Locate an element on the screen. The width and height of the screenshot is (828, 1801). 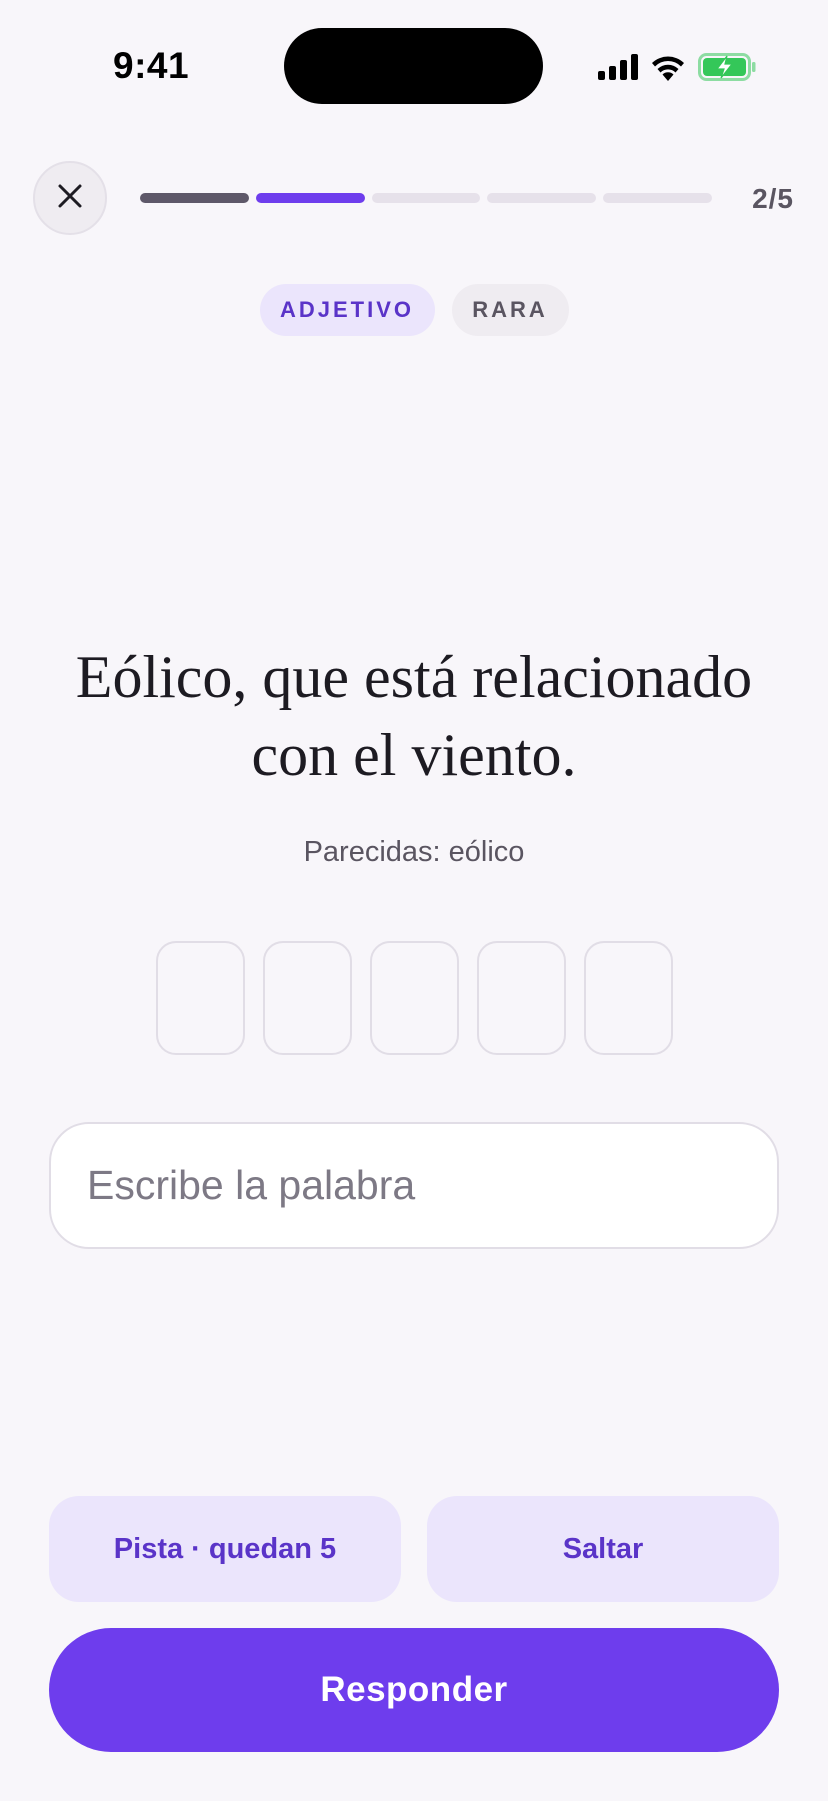
part-of-speech-badge: ADJETIVO is located at coordinates (347, 310).